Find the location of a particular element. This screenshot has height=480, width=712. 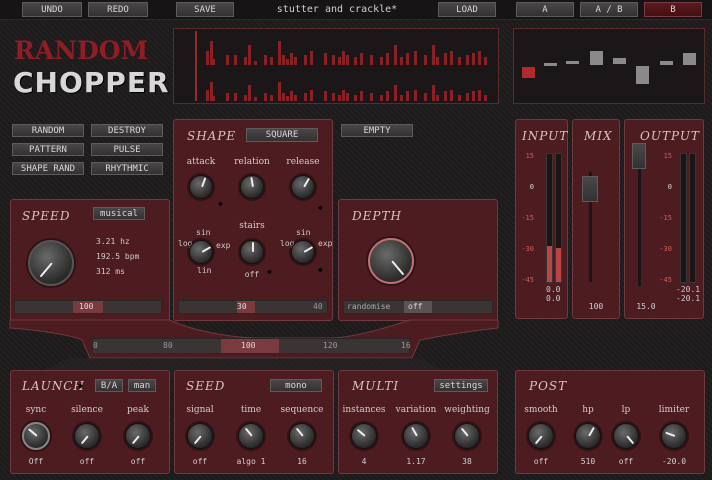

sequence-label: sequence is located at coordinates (302, 410).